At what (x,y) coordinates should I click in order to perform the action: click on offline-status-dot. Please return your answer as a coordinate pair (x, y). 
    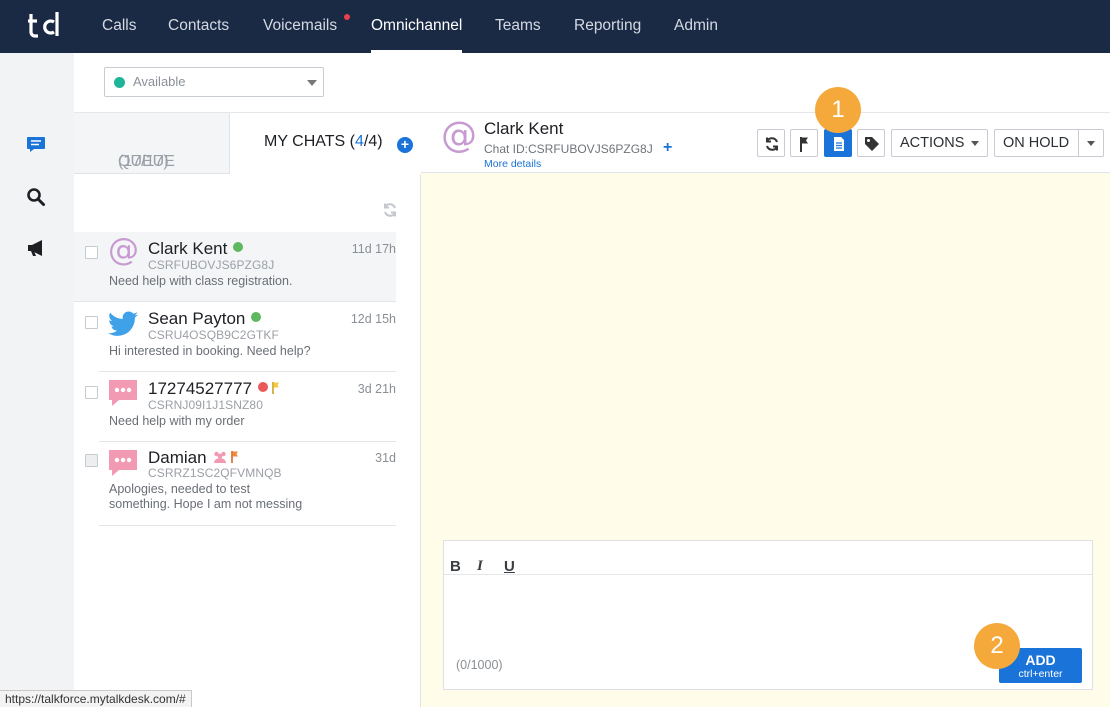
    Looking at the image, I should click on (263, 387).